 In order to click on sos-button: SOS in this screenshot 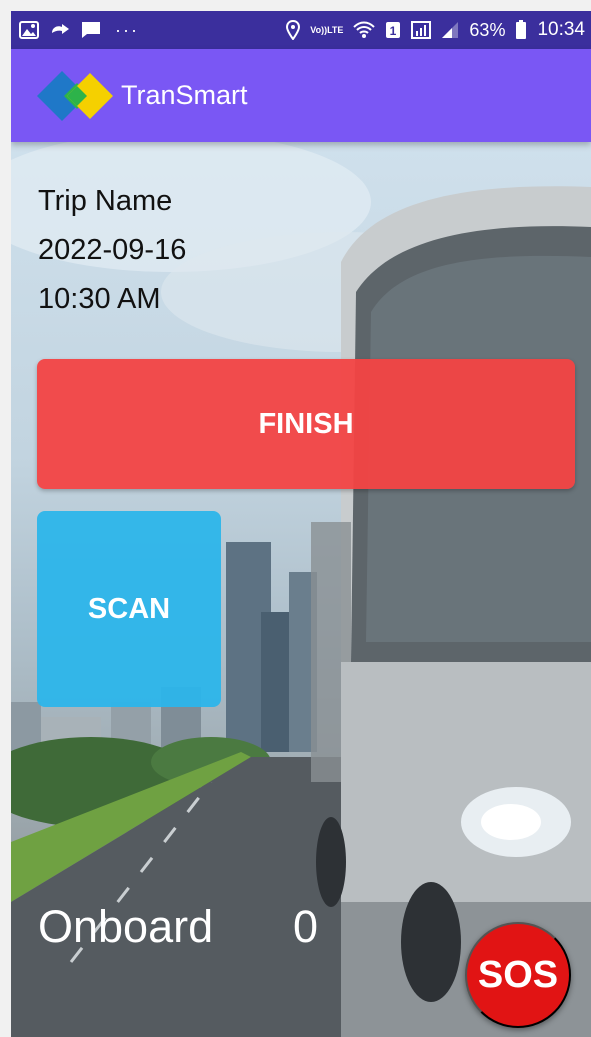, I will do `click(518, 975)`.